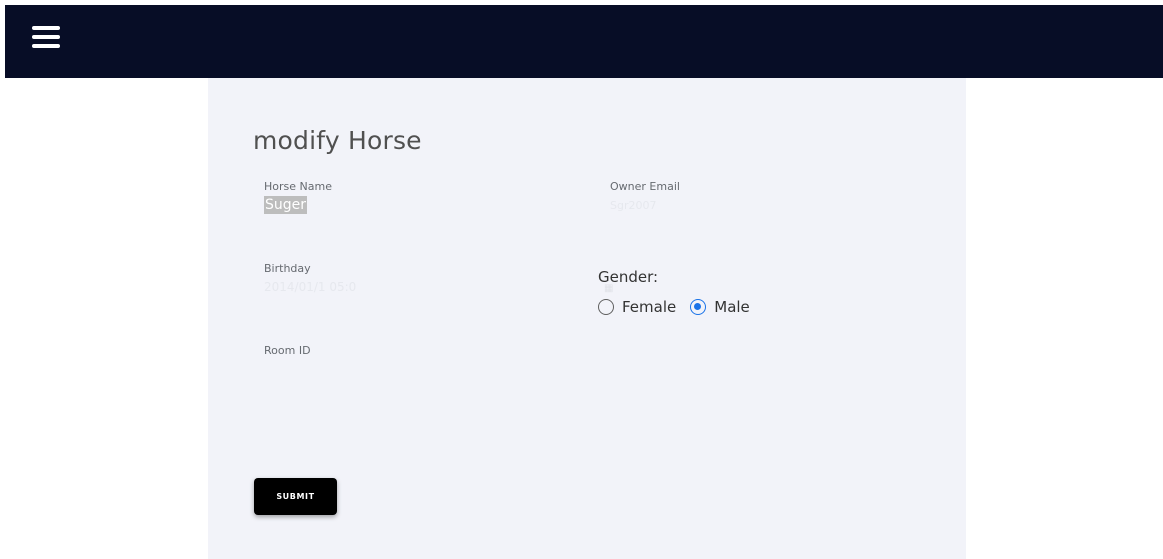 The height and width of the screenshot is (559, 1163). I want to click on owner-email-input: Sgr2007, so click(633, 206).